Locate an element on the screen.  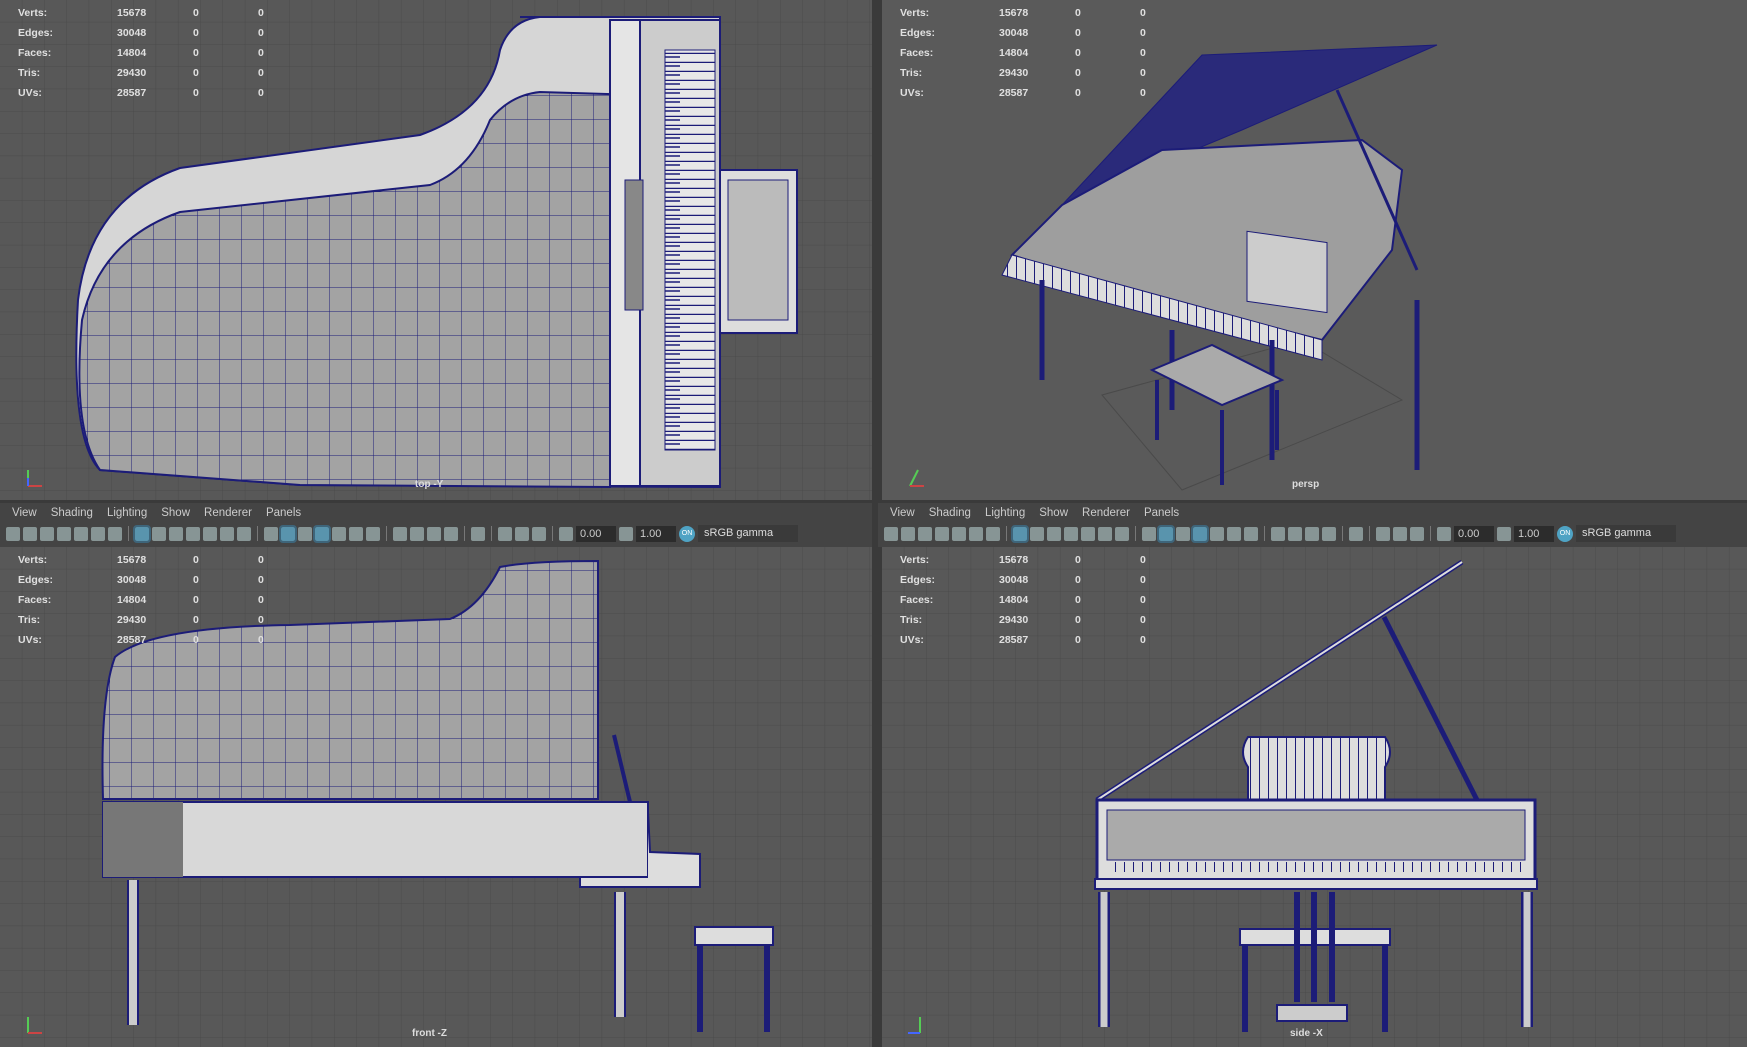
toolbar-separator is located at coordinates (257, 533).